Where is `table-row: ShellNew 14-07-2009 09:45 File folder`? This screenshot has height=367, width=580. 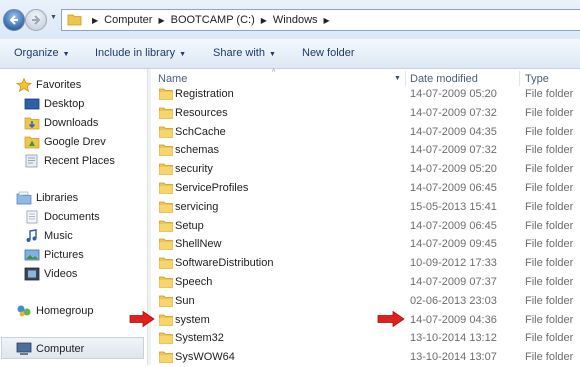 table-row: ShellNew 14-07-2009 09:45 File folder is located at coordinates (365, 244).